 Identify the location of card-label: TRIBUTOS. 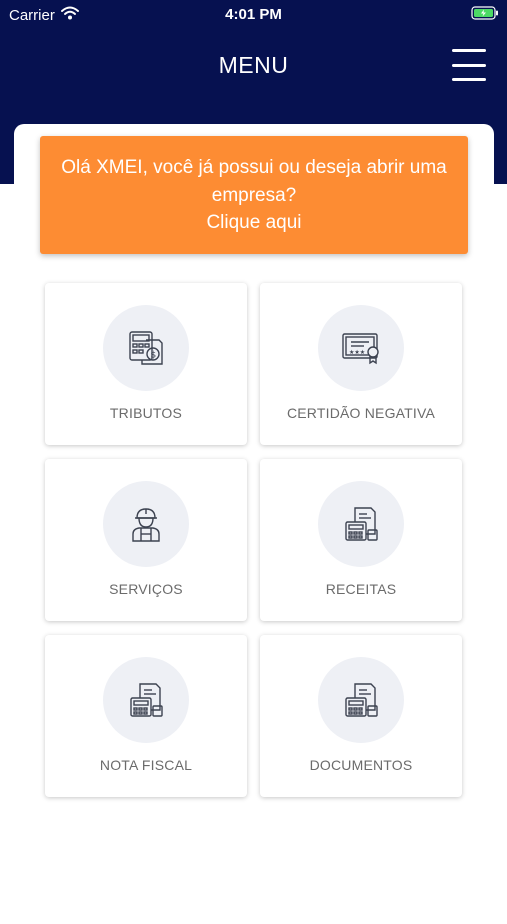
(146, 413).